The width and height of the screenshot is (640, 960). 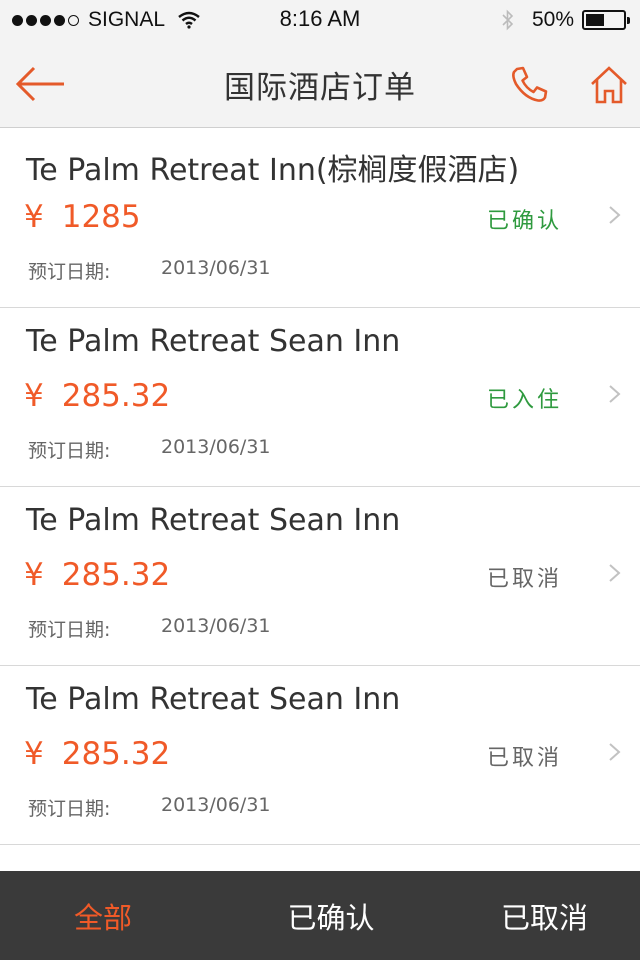 I want to click on tab-cancelled: 已取消, so click(x=528, y=915).